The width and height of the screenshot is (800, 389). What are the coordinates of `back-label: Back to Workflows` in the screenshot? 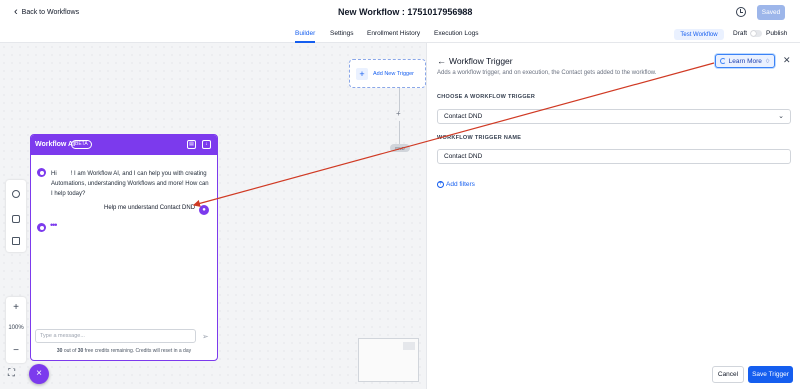 It's located at (50, 12).